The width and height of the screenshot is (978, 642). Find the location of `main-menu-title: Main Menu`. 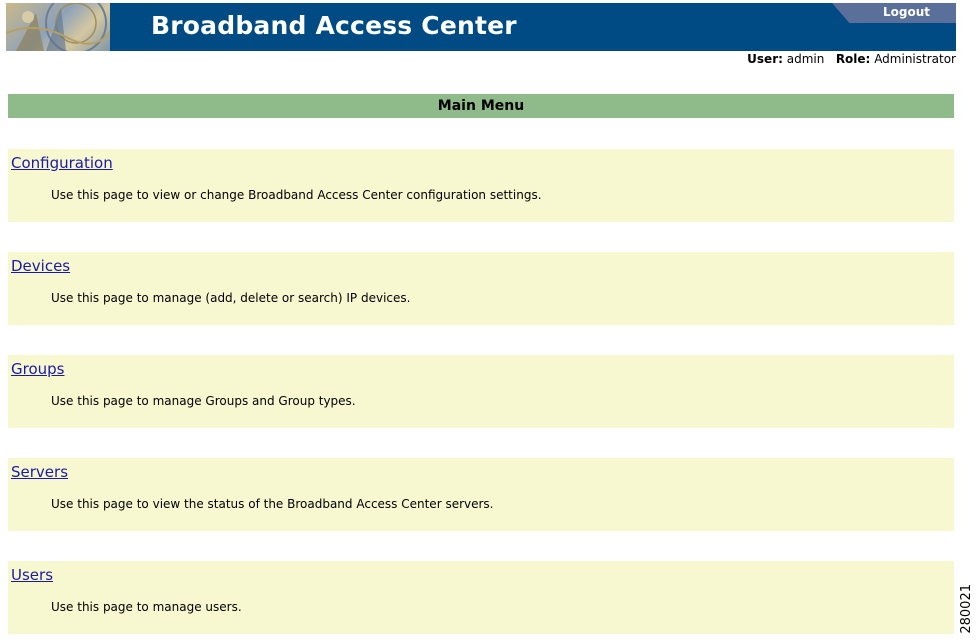

main-menu-title: Main Menu is located at coordinates (481, 106).